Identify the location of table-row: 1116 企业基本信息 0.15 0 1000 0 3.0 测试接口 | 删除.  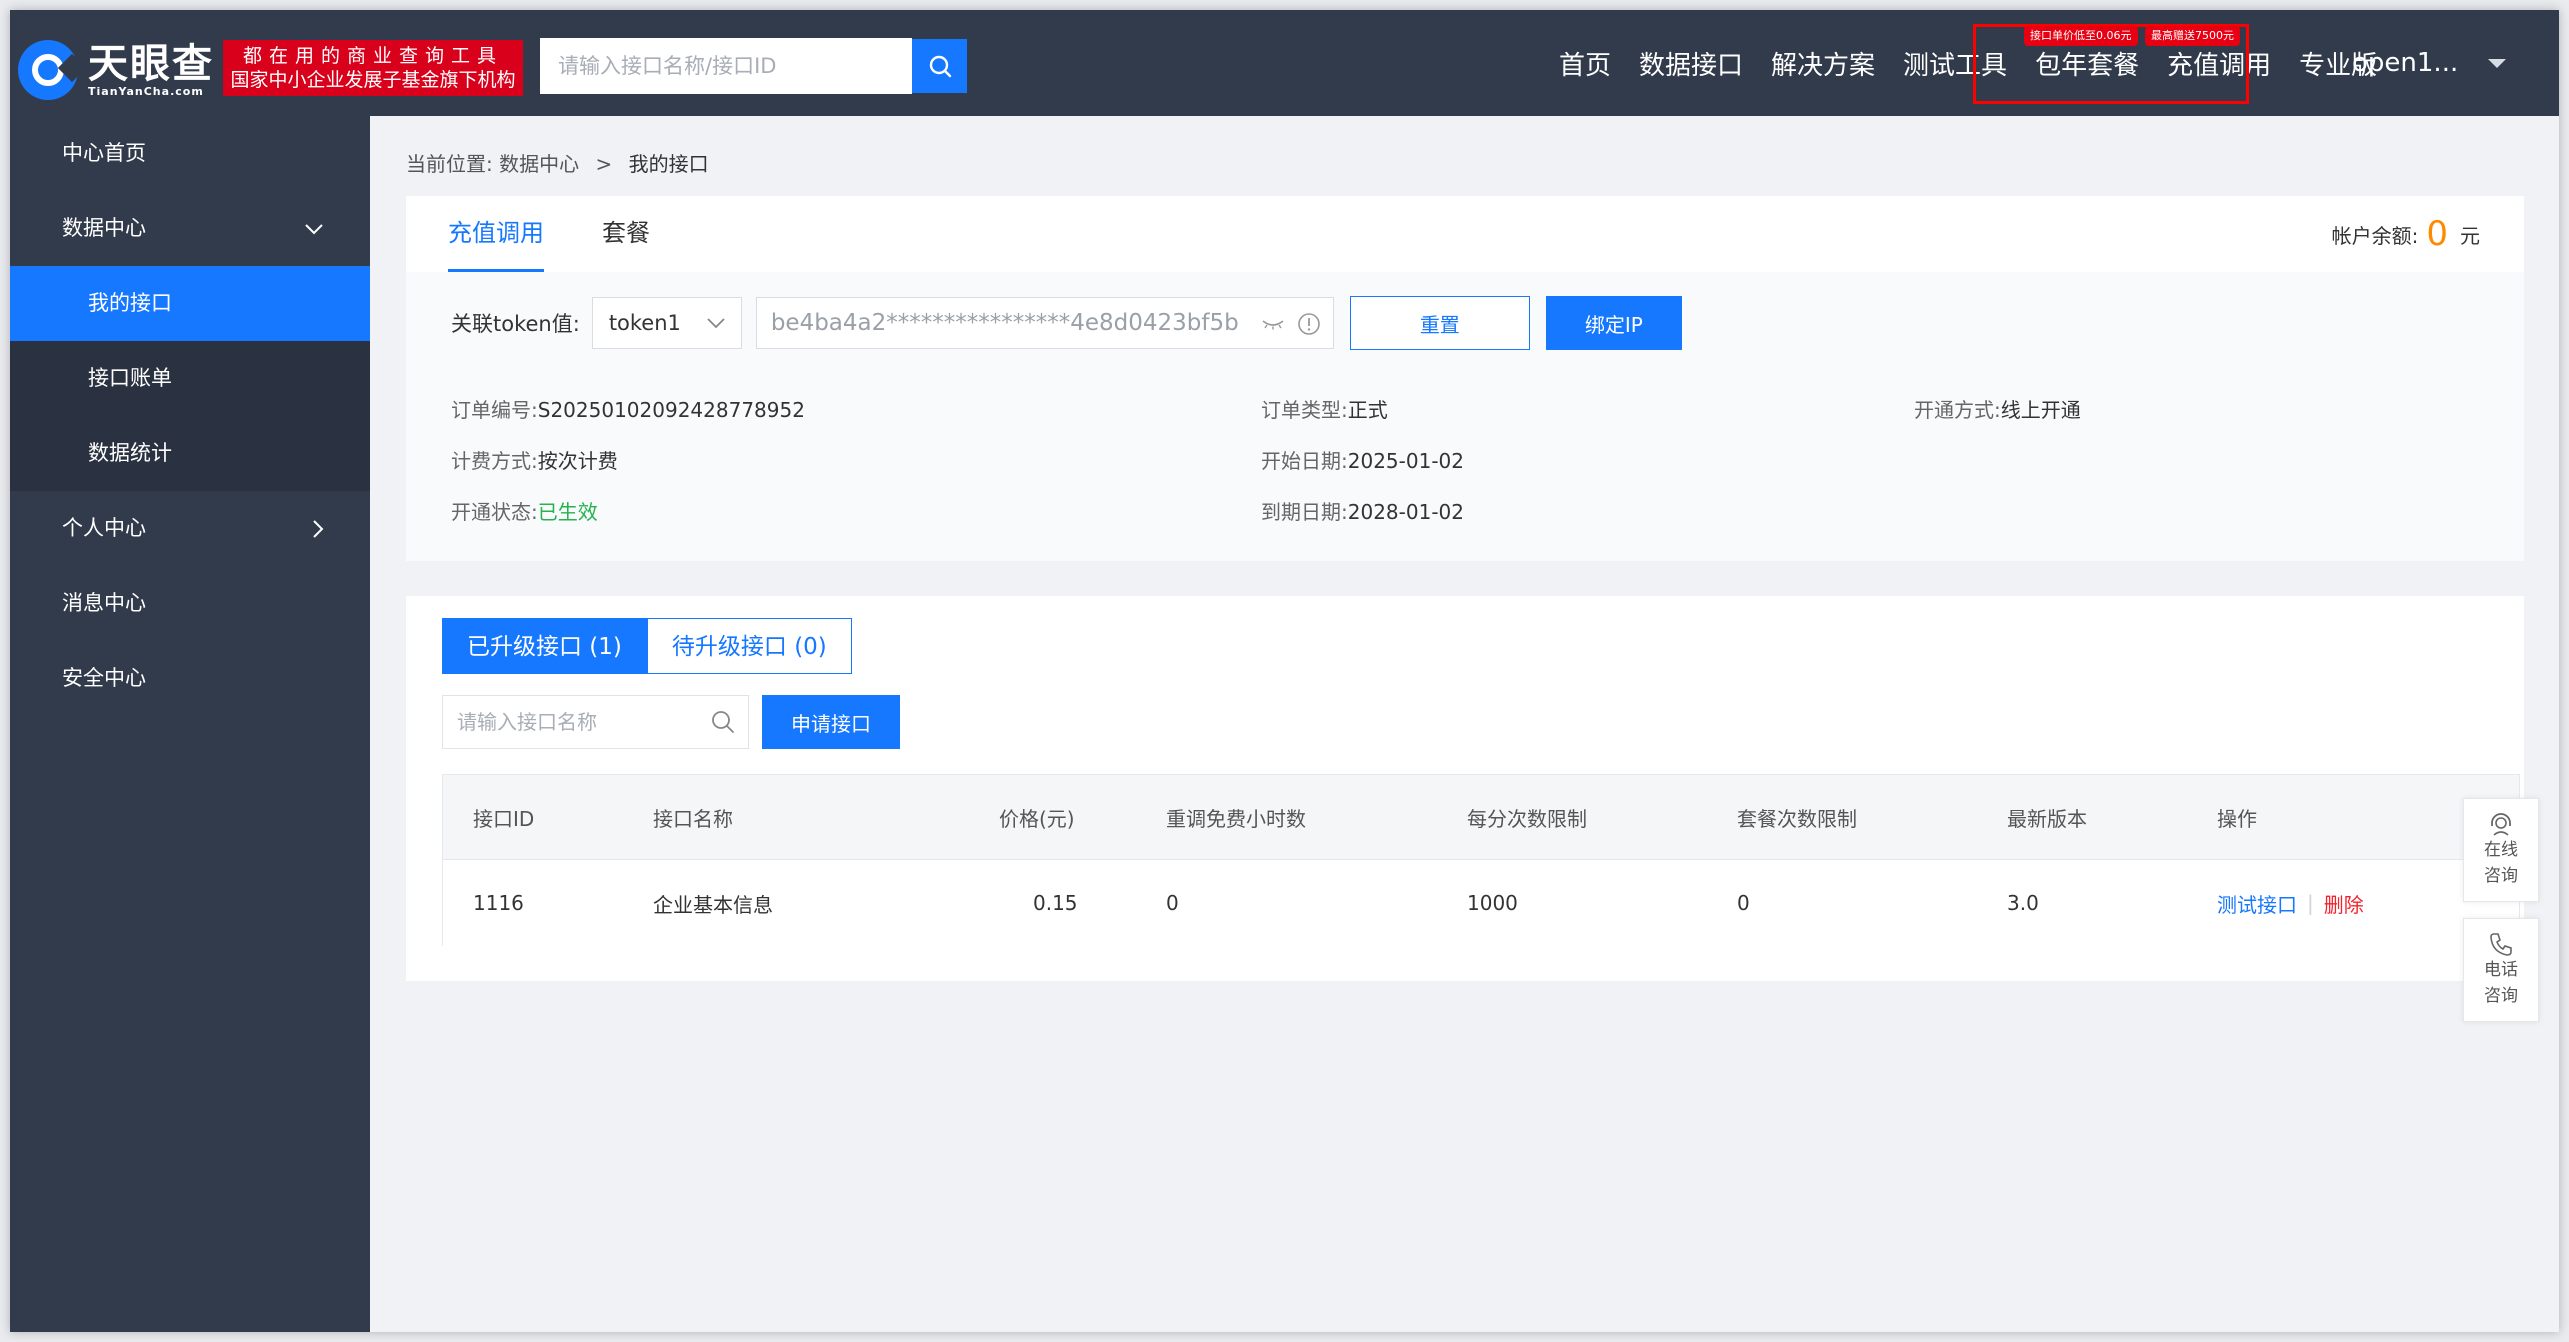
(1481, 902).